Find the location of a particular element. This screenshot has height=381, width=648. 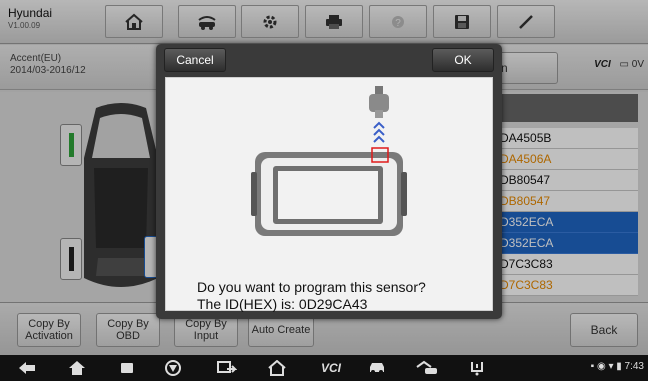

screen-mirror-icon is located at coordinates (227, 367).